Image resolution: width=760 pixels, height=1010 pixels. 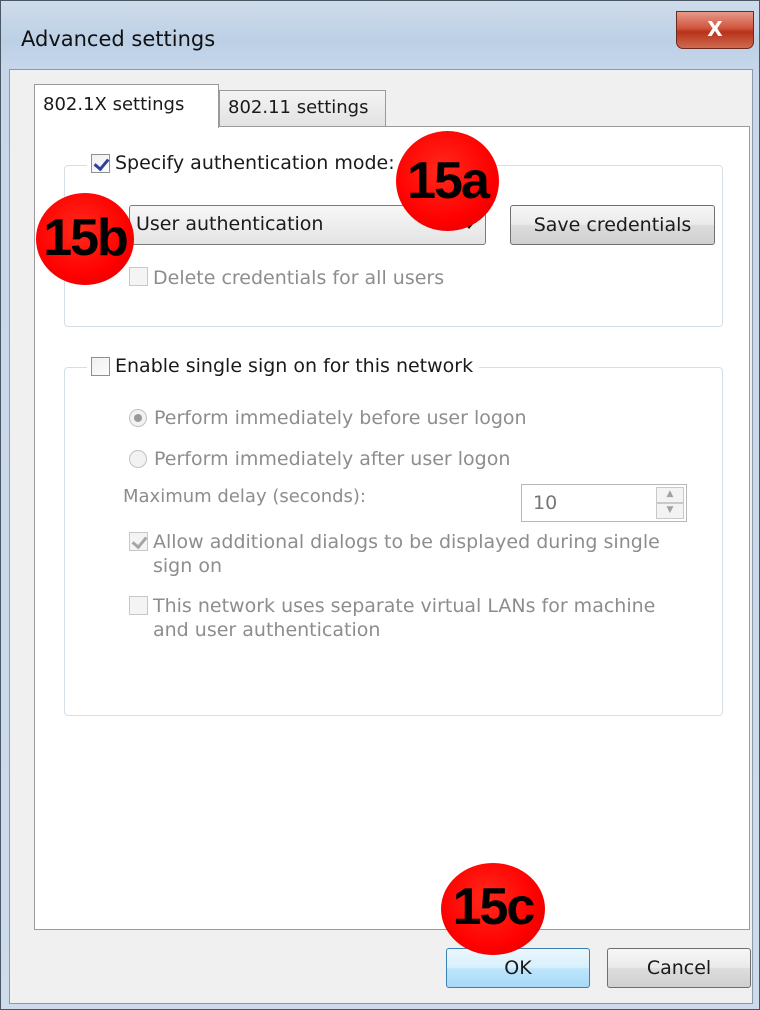 What do you see at coordinates (85, 239) in the screenshot?
I see `annotation-badge-15b: 15b` at bounding box center [85, 239].